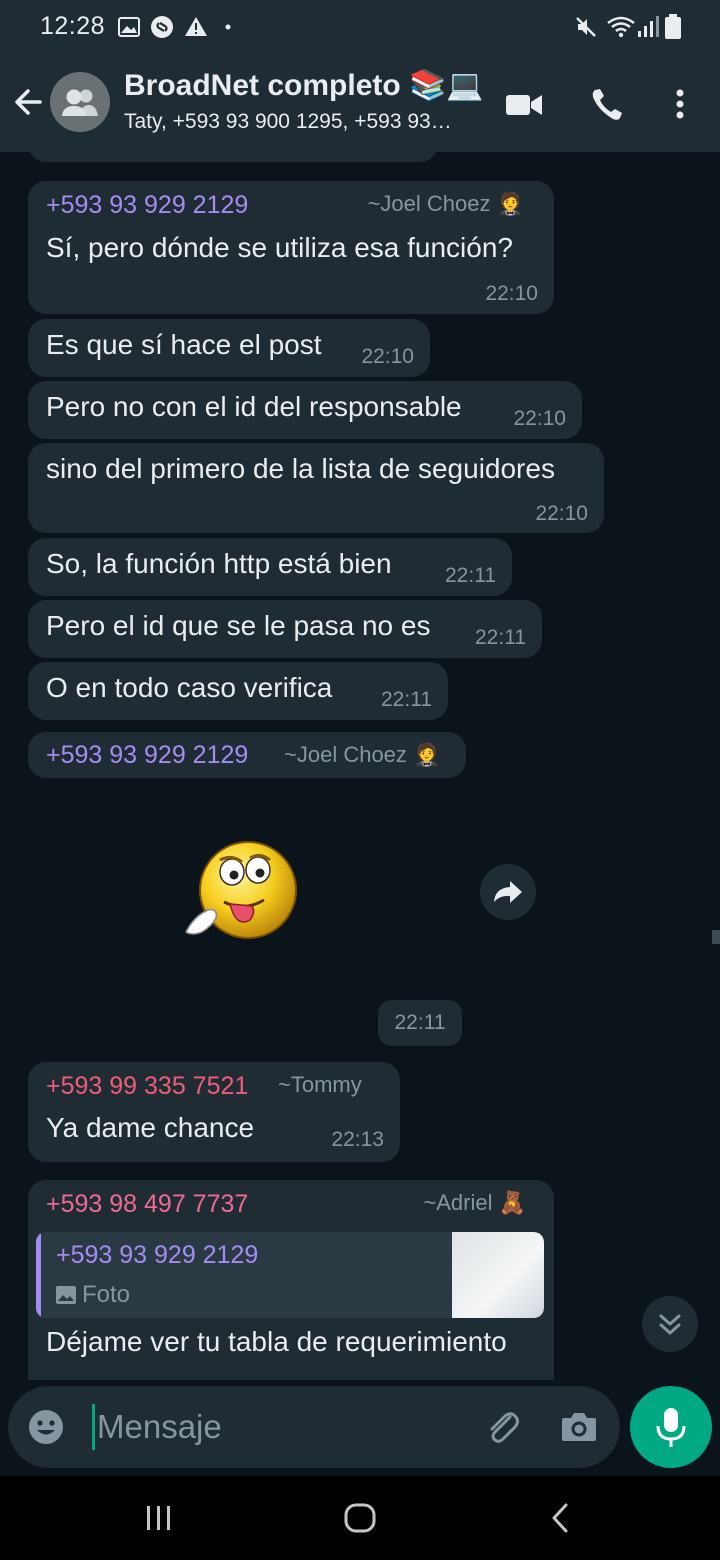 Image resolution: width=720 pixels, height=1560 pixels. What do you see at coordinates (189, 687) in the screenshot?
I see `message-text: O en todo caso verifica` at bounding box center [189, 687].